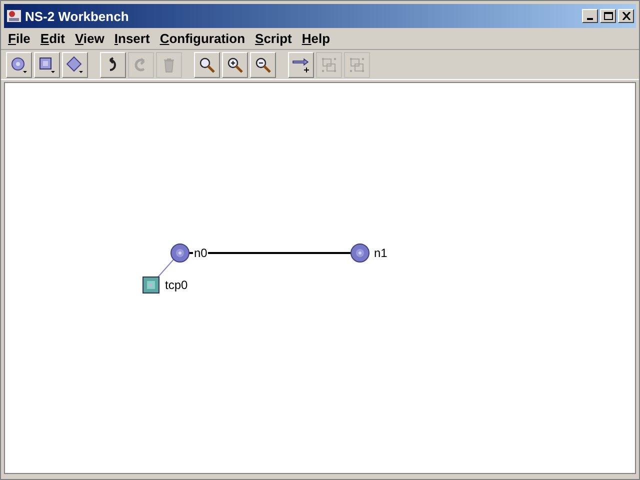  I want to click on menu-item: Help, so click(316, 38).